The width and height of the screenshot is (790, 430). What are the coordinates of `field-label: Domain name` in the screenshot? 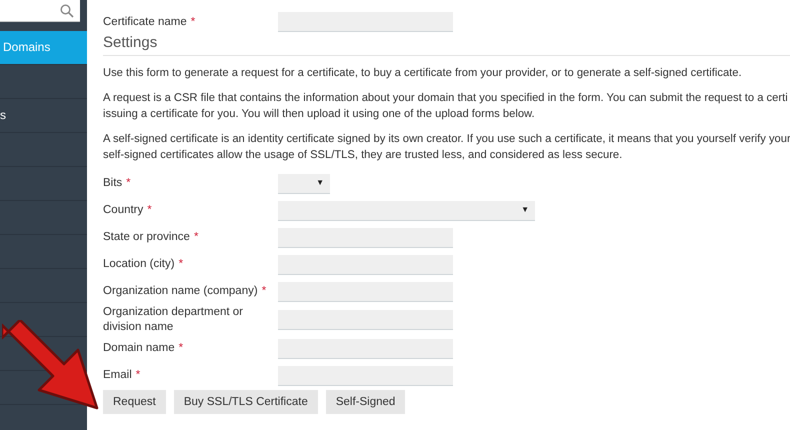 It's located at (139, 348).